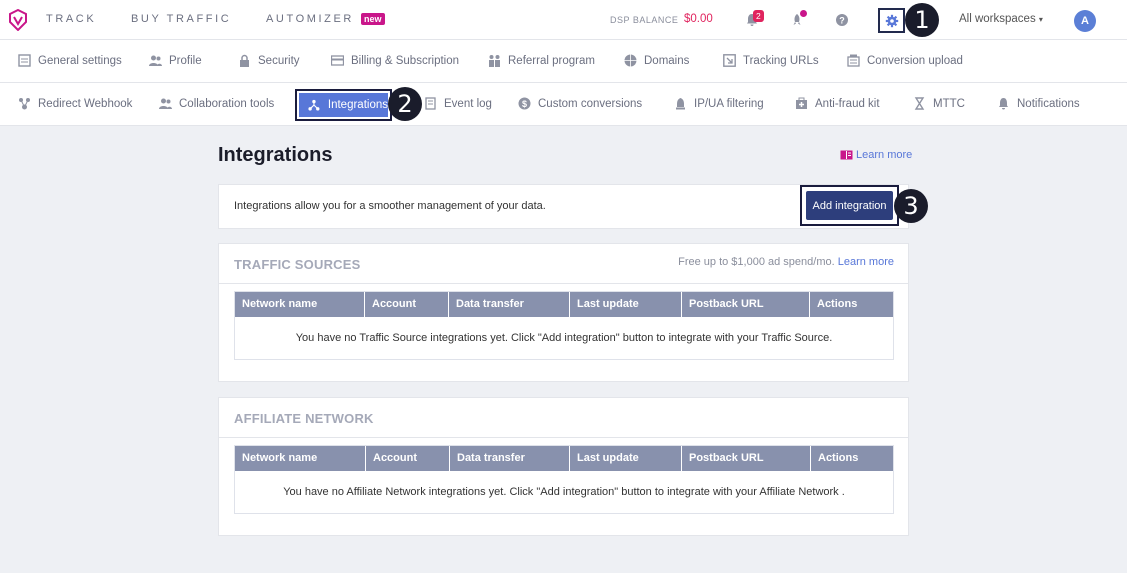 Image resolution: width=1127 pixels, height=573 pixels. I want to click on gear-icon, so click(891, 20).